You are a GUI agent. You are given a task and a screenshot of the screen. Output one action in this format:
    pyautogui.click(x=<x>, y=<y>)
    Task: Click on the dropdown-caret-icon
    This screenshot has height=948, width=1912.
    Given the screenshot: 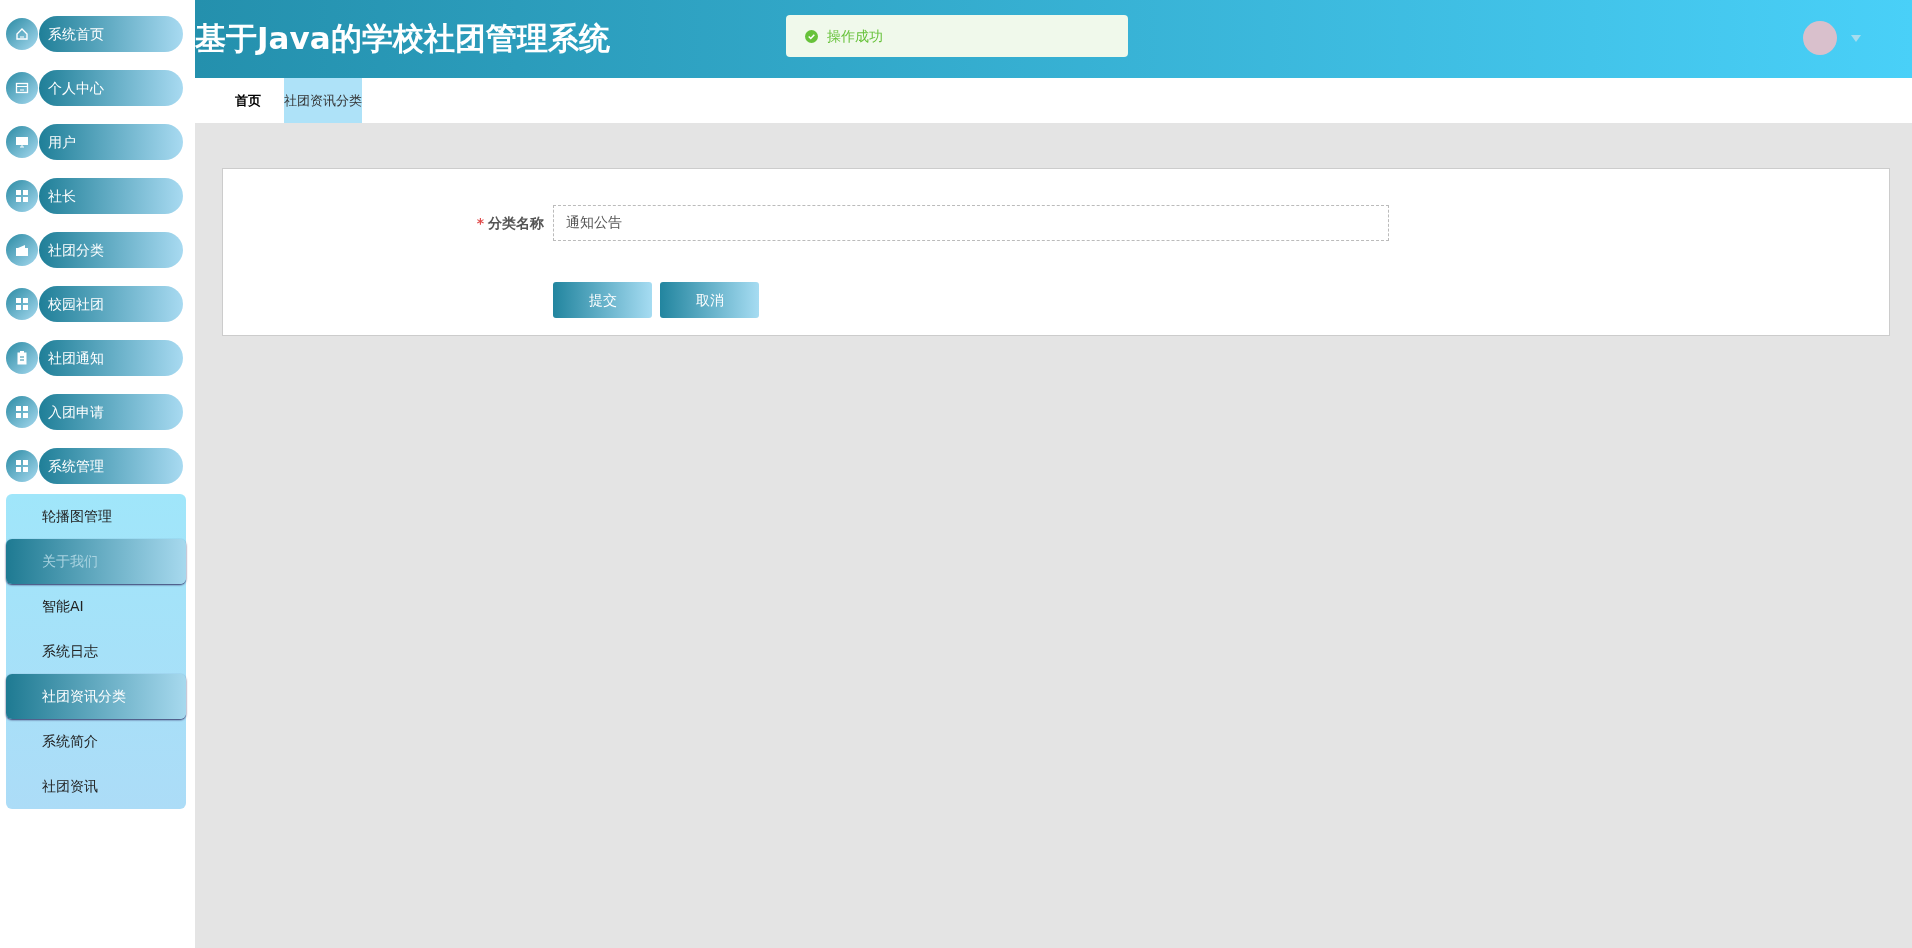 What is the action you would take?
    pyautogui.click(x=1856, y=38)
    